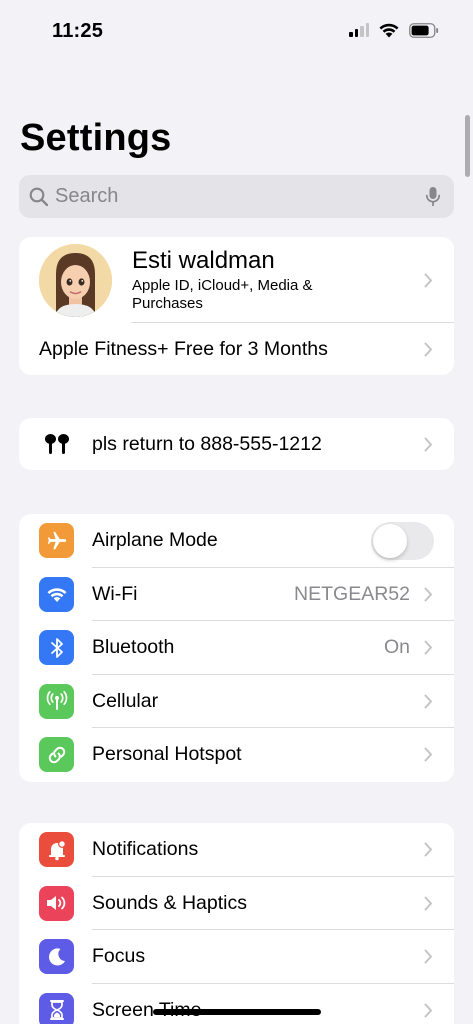  What do you see at coordinates (56, 755) in the screenshot?
I see `hotspot-icon` at bounding box center [56, 755].